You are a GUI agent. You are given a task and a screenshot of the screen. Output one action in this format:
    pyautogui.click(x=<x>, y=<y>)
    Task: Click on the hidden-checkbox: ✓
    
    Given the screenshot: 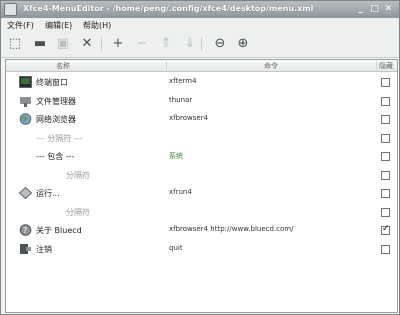 What is the action you would take?
    pyautogui.click(x=385, y=229)
    